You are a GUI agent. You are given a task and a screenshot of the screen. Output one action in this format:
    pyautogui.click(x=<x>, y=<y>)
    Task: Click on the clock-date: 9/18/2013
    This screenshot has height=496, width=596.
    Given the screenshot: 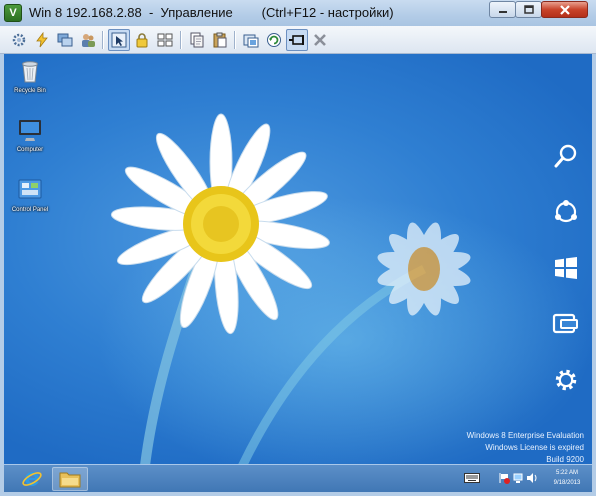 What is the action you would take?
    pyautogui.click(x=567, y=483)
    